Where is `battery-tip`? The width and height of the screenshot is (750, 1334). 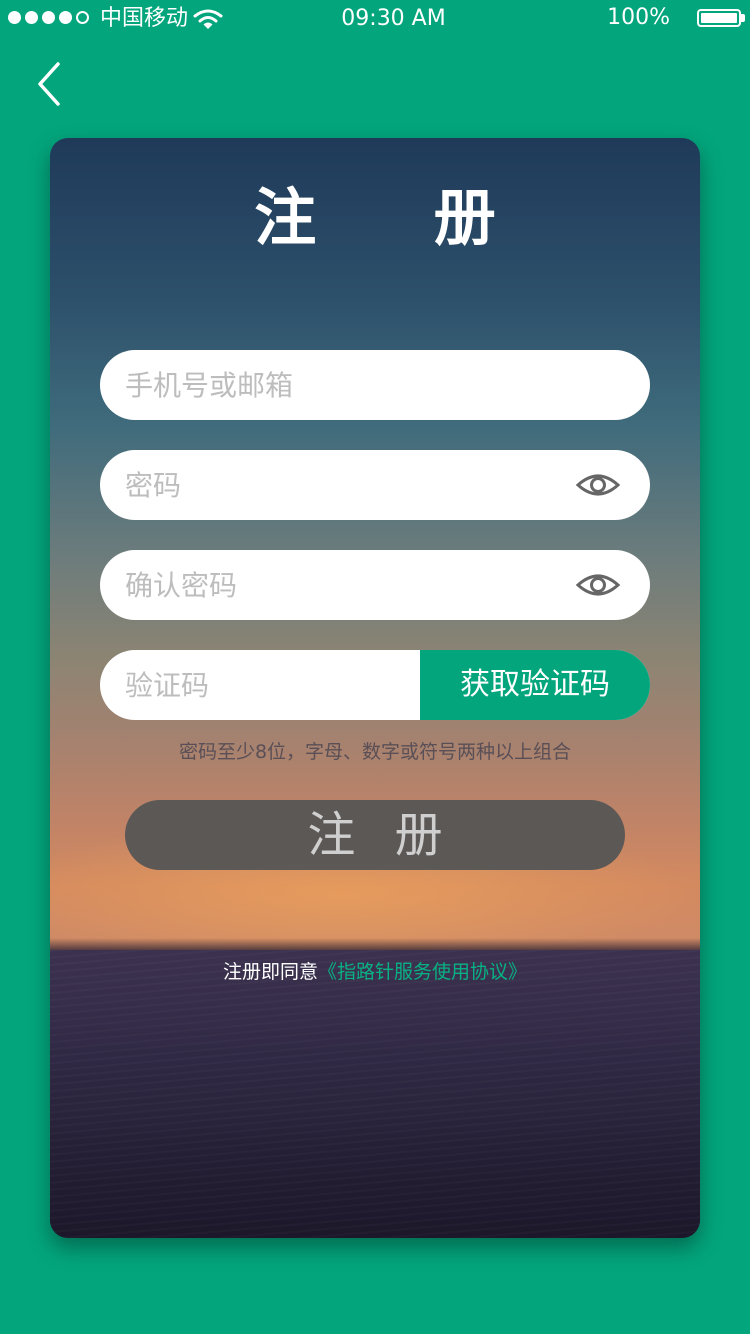
battery-tip is located at coordinates (743, 18).